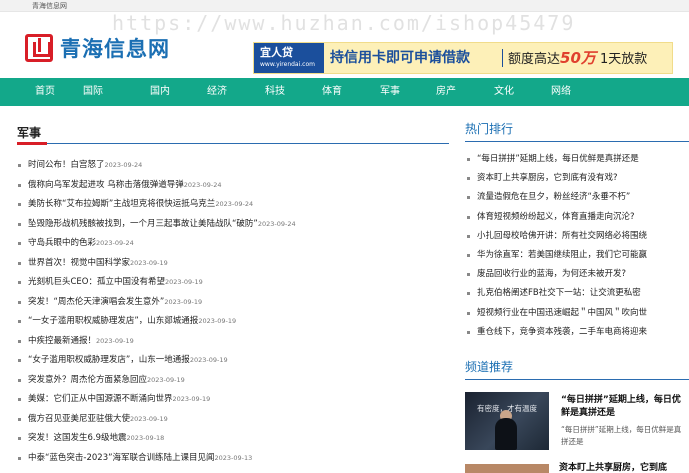  What do you see at coordinates (96, 282) in the screenshot?
I see `news-title: 光刻机巨头CEO：孤立中国没有希望` at bounding box center [96, 282].